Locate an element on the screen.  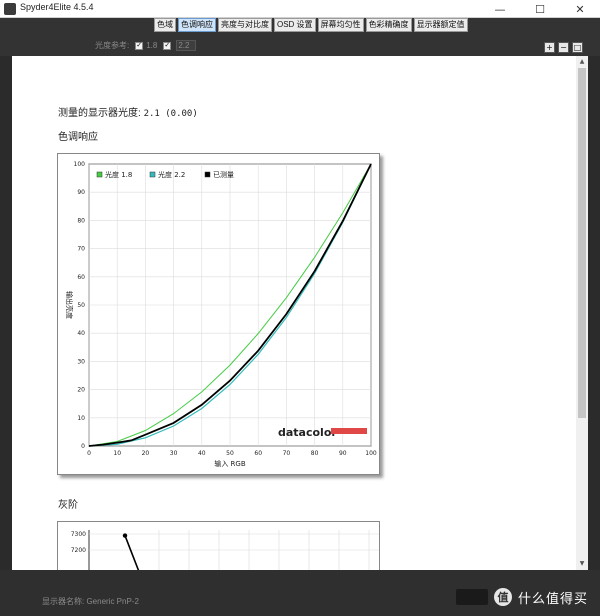
grayscale-chart: 7300 7200 is located at coordinates (225, 550).